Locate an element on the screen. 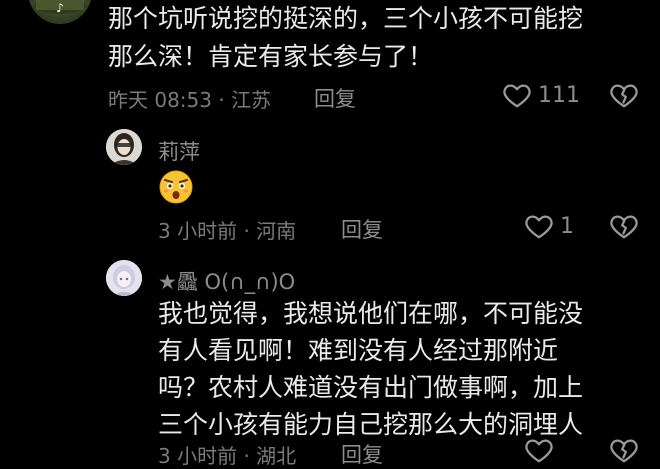 The width and height of the screenshot is (660, 469). comment-text-line-2: 那么深！肯定有家长参与了！ is located at coordinates (271, 56).